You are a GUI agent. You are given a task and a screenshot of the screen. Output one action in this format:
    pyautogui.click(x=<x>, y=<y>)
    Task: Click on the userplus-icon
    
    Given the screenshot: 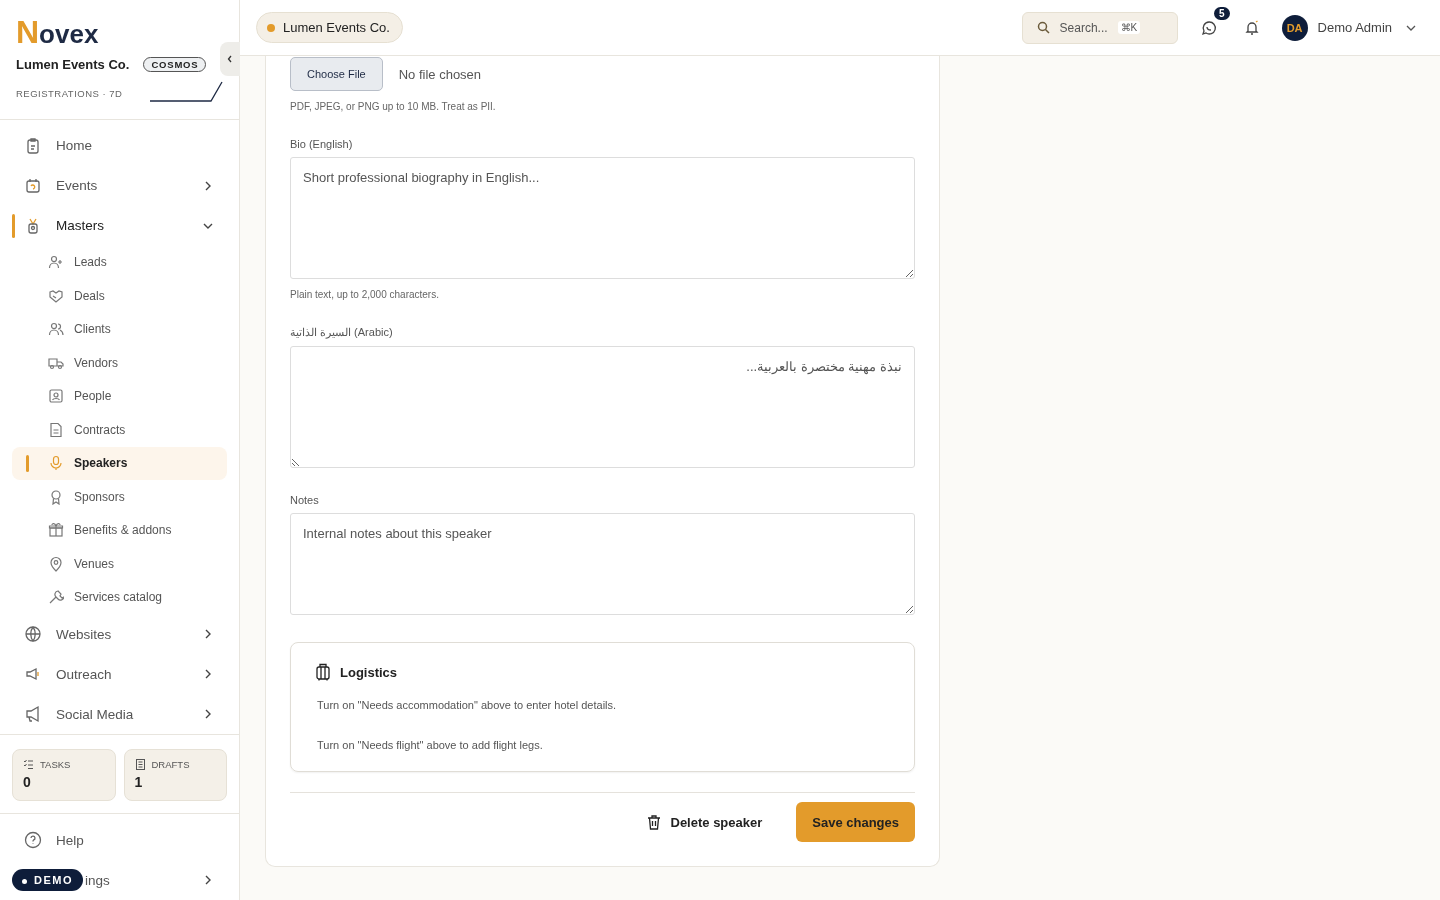 What is the action you would take?
    pyautogui.click(x=56, y=262)
    